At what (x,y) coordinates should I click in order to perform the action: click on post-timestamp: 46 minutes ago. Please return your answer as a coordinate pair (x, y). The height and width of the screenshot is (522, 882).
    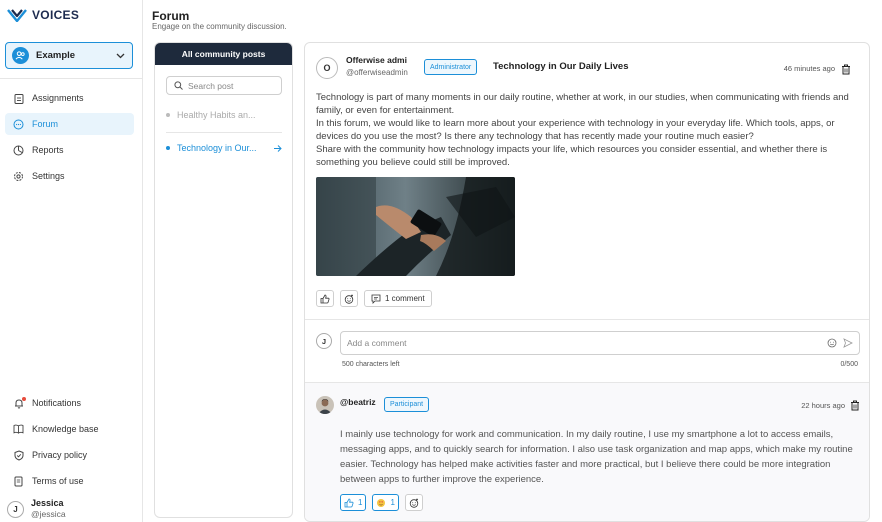
    Looking at the image, I should click on (809, 68).